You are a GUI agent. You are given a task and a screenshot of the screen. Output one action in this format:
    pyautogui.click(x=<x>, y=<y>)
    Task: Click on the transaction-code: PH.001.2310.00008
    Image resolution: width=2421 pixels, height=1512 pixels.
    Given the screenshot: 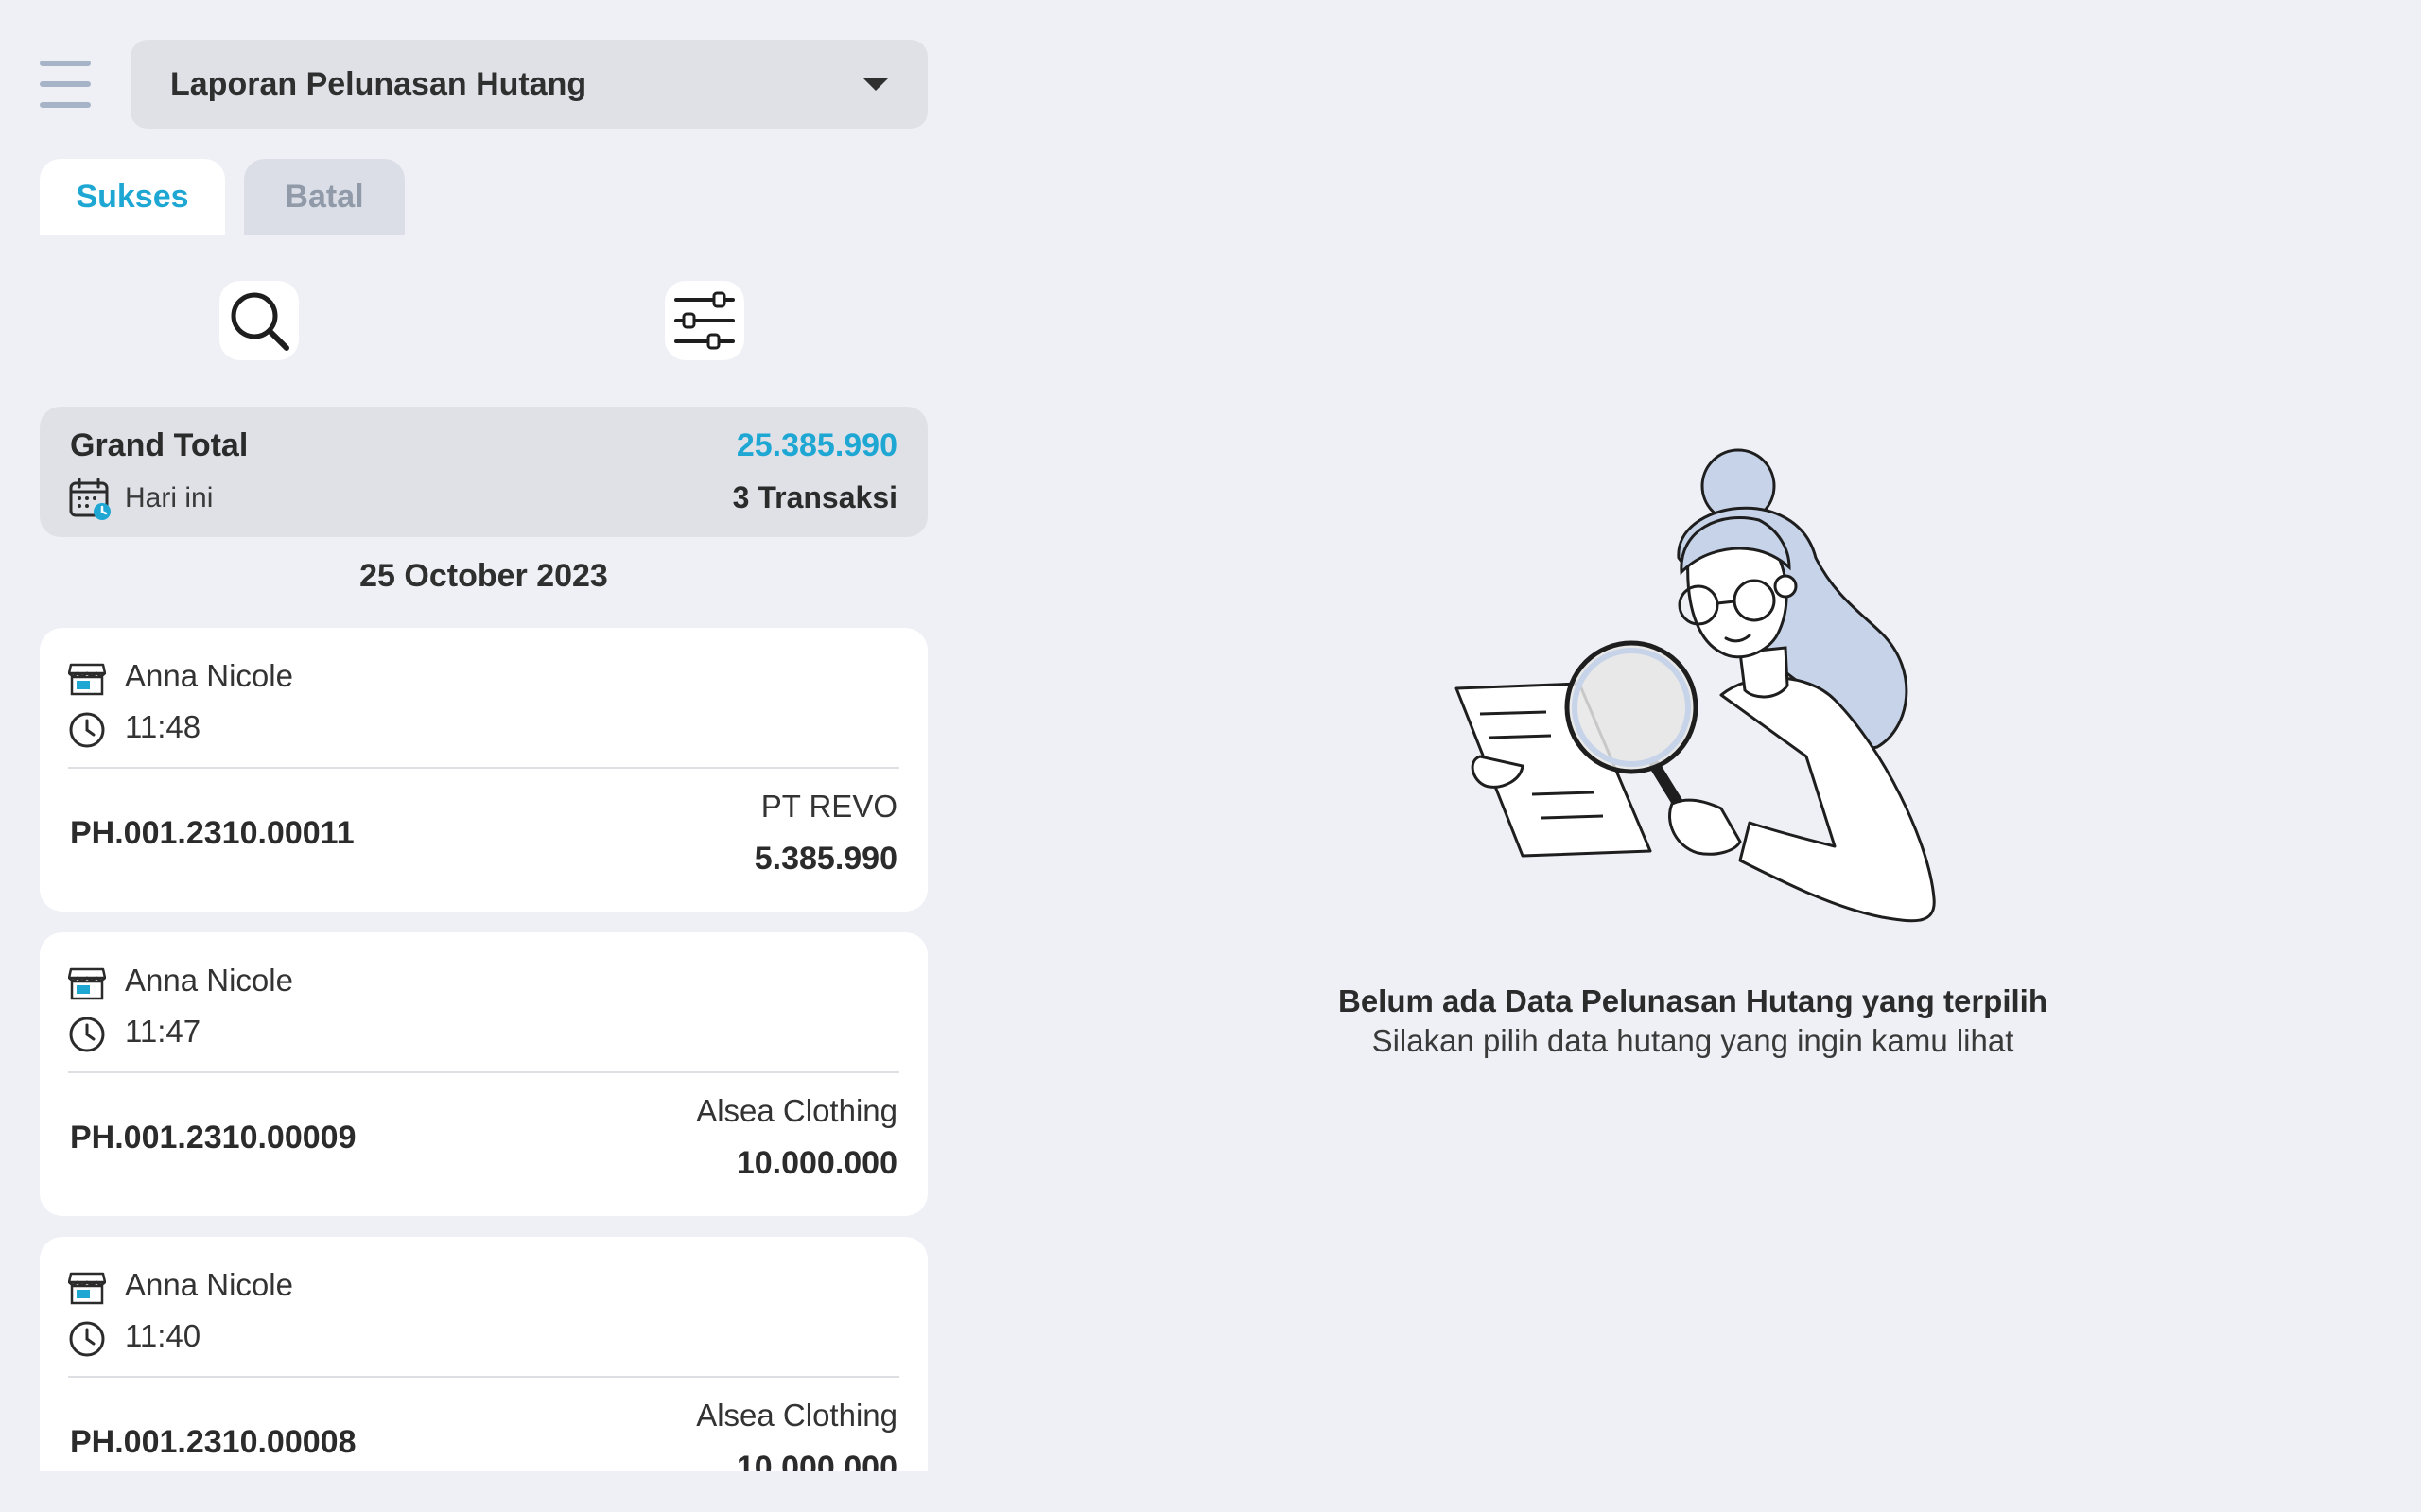 What is the action you would take?
    pyautogui.click(x=213, y=1442)
    